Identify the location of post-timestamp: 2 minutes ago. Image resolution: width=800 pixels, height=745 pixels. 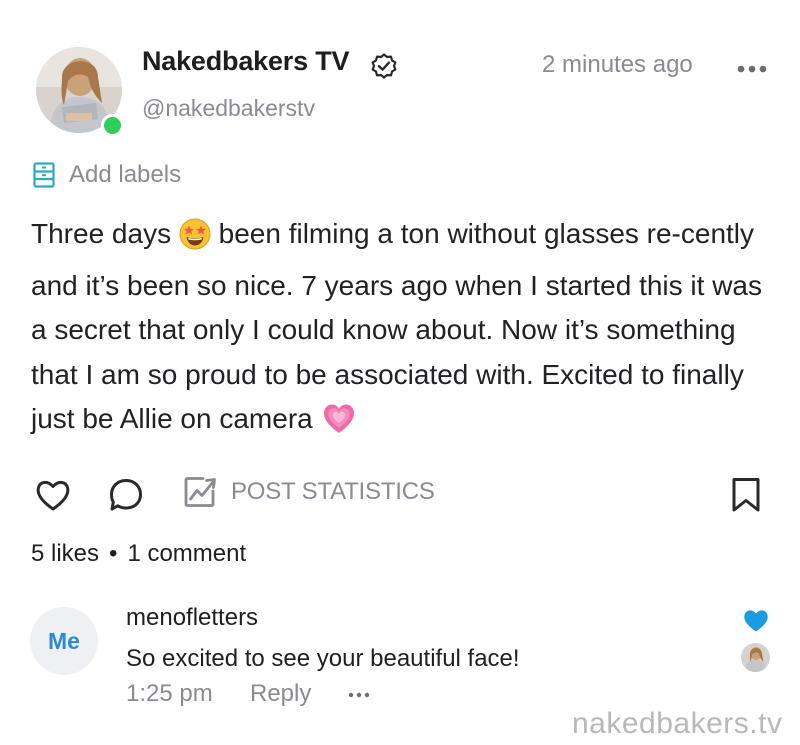
(617, 64).